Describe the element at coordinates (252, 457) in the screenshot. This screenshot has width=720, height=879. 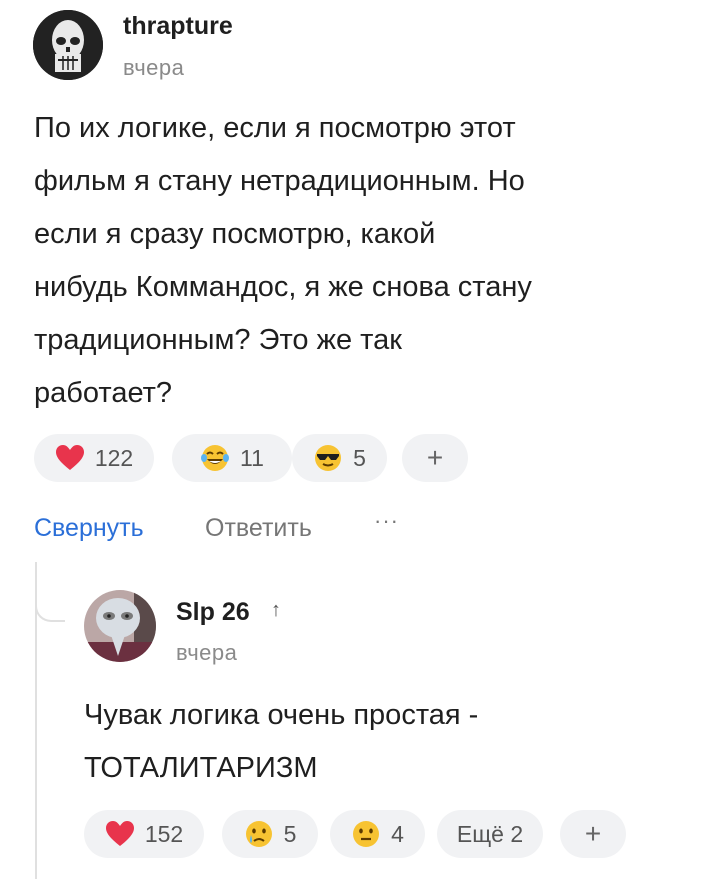
I see `reaction-count: 11` at that location.